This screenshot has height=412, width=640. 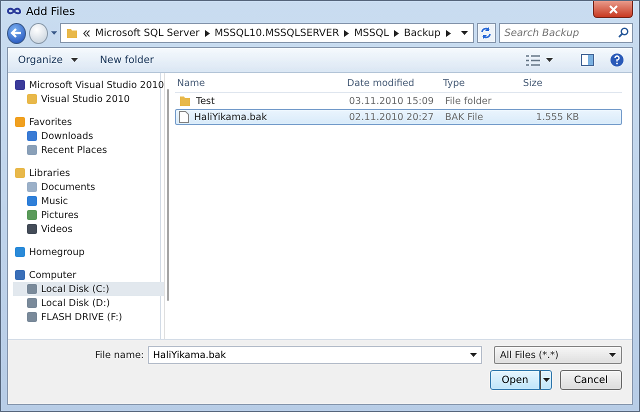 I want to click on preview-pane-icon, so click(x=587, y=60).